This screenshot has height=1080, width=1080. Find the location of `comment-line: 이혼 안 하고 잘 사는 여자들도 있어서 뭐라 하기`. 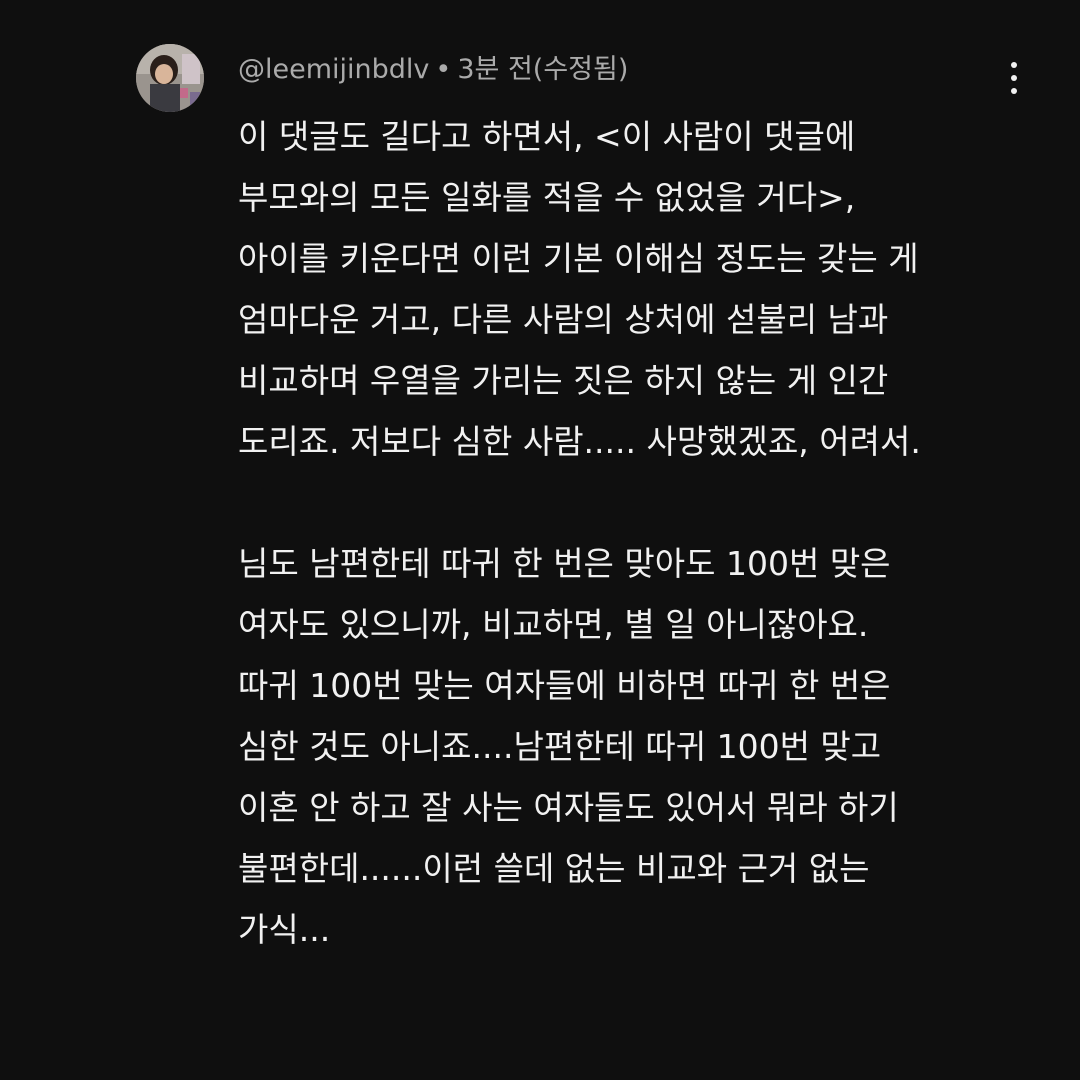

comment-line: 이혼 안 하고 잘 사는 여자들도 있어서 뭐라 하기 is located at coordinates (568, 807).